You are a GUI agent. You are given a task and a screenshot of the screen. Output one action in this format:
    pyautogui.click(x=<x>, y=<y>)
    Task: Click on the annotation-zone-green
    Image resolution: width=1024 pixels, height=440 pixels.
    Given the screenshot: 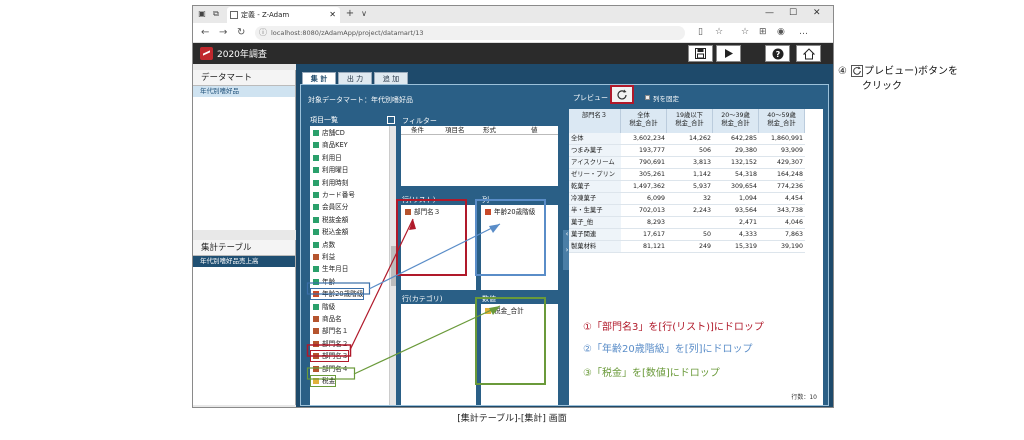 What is the action you would take?
    pyautogui.click(x=510, y=341)
    